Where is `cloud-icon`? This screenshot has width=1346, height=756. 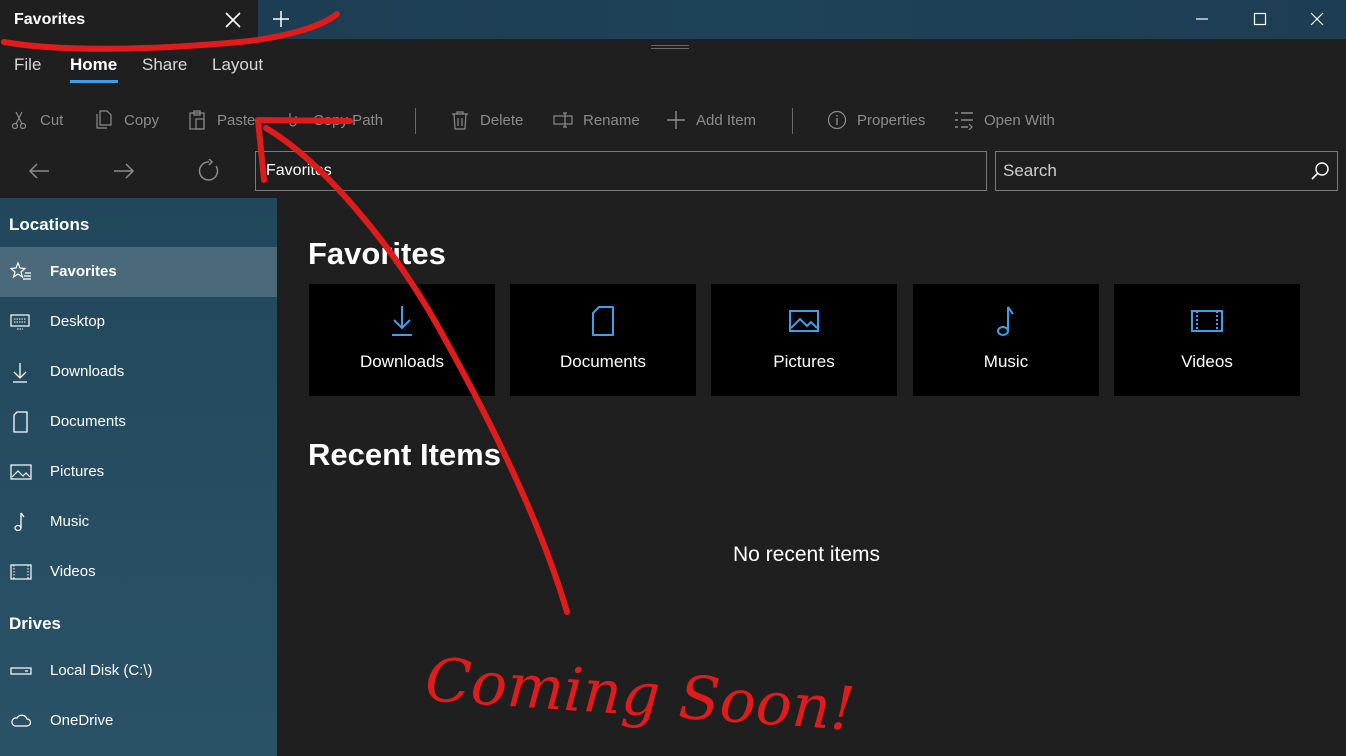 cloud-icon is located at coordinates (21, 720).